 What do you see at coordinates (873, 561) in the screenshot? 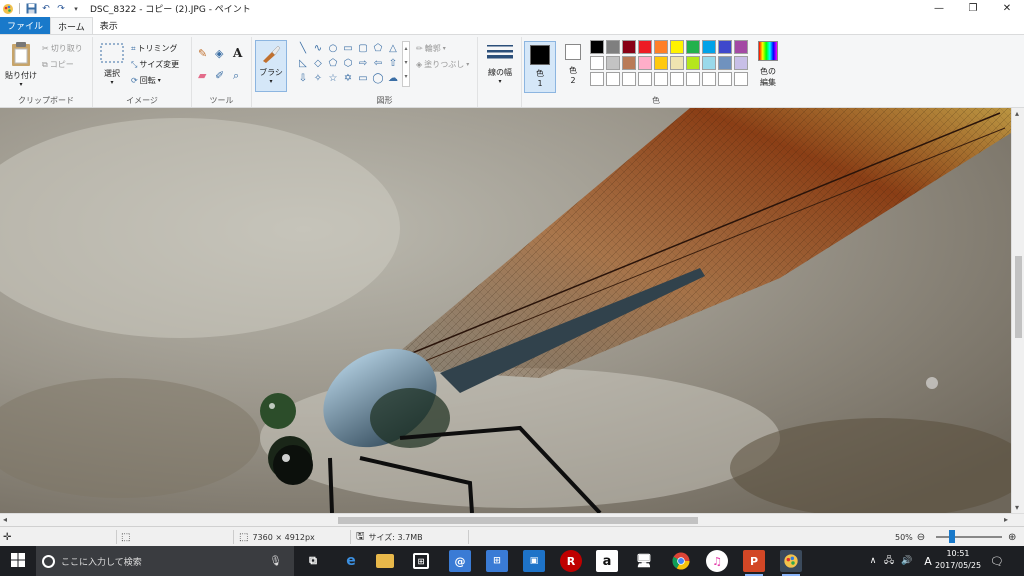
I see `show-hidden-icons: ∧` at bounding box center [873, 561].